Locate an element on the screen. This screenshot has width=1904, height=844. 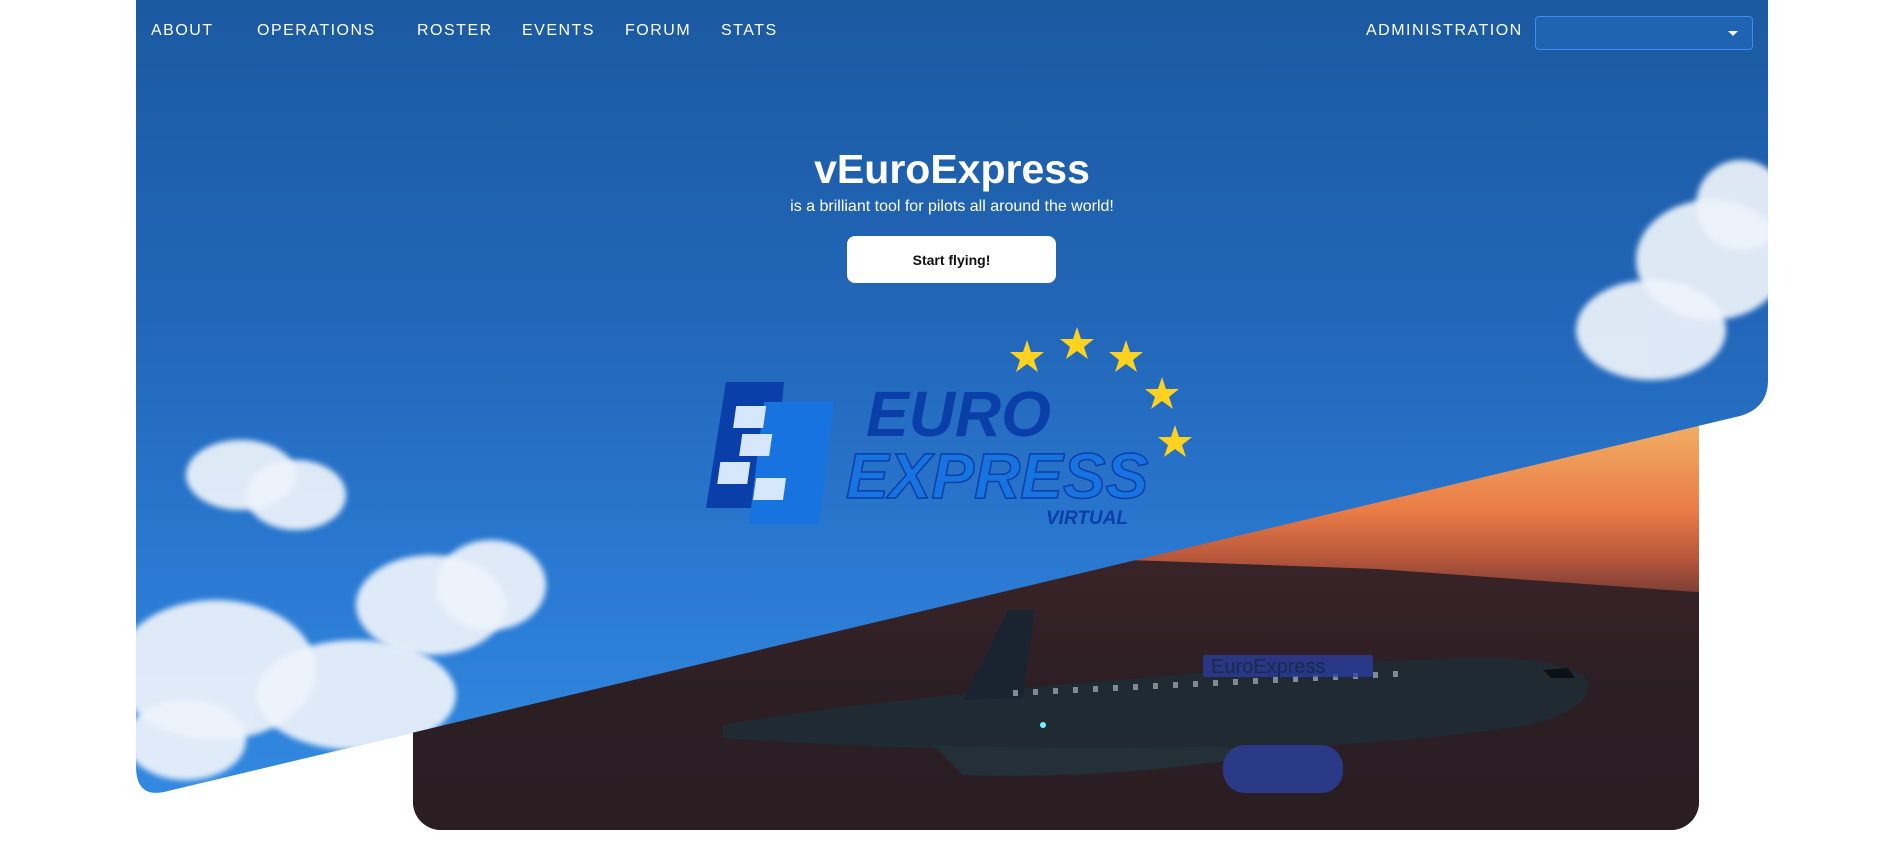
hero-title: vEuroExpress is located at coordinates (952, 169).